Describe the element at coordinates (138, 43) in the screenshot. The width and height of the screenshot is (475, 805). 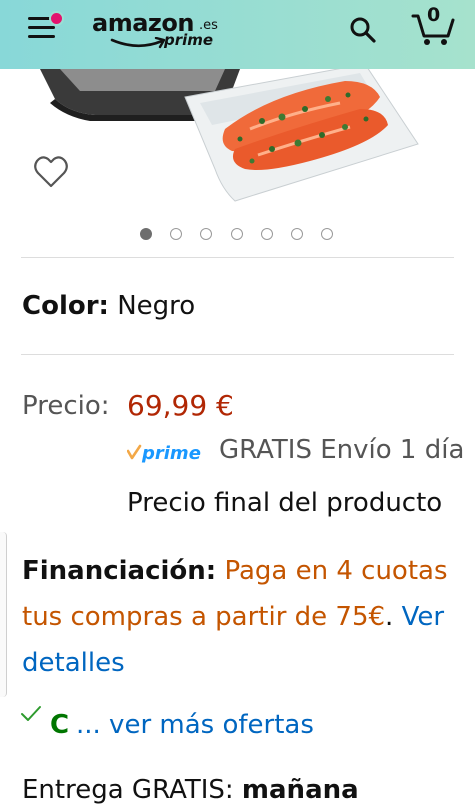
I see `smile-arrow-icon` at that location.